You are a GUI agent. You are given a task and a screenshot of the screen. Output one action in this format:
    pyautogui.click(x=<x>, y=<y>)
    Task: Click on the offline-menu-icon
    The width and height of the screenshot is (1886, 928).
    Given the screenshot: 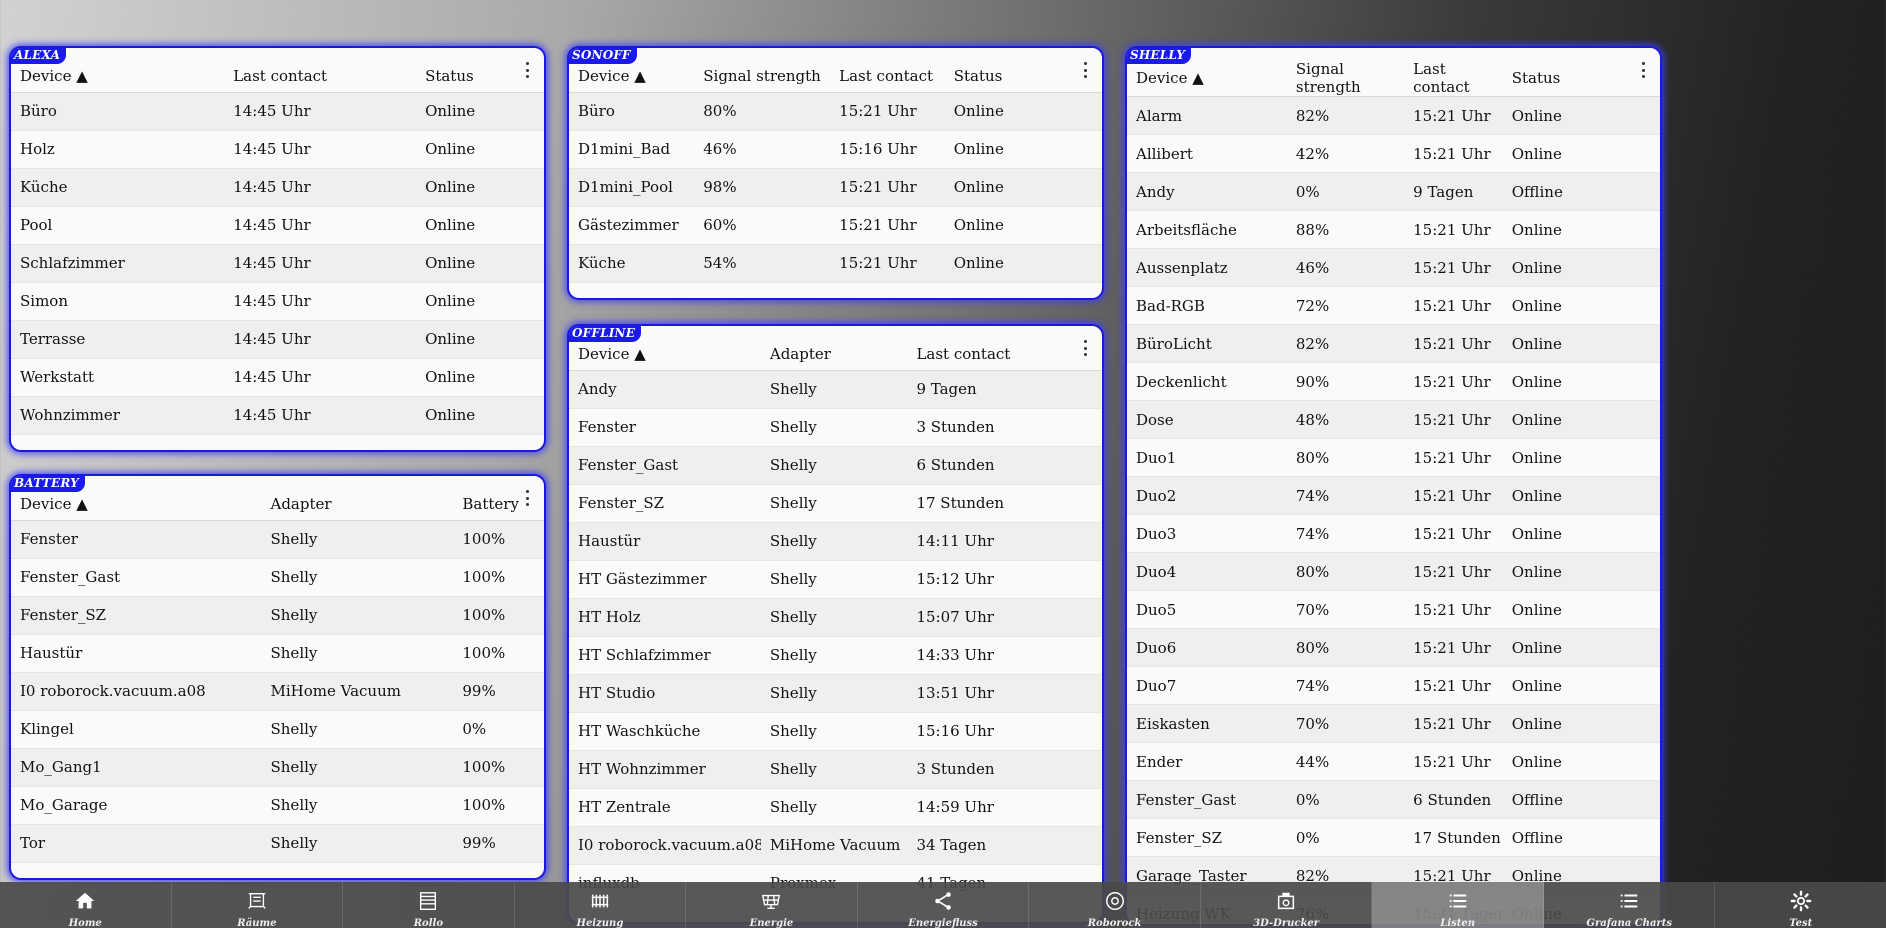 What is the action you would take?
    pyautogui.click(x=1085, y=348)
    